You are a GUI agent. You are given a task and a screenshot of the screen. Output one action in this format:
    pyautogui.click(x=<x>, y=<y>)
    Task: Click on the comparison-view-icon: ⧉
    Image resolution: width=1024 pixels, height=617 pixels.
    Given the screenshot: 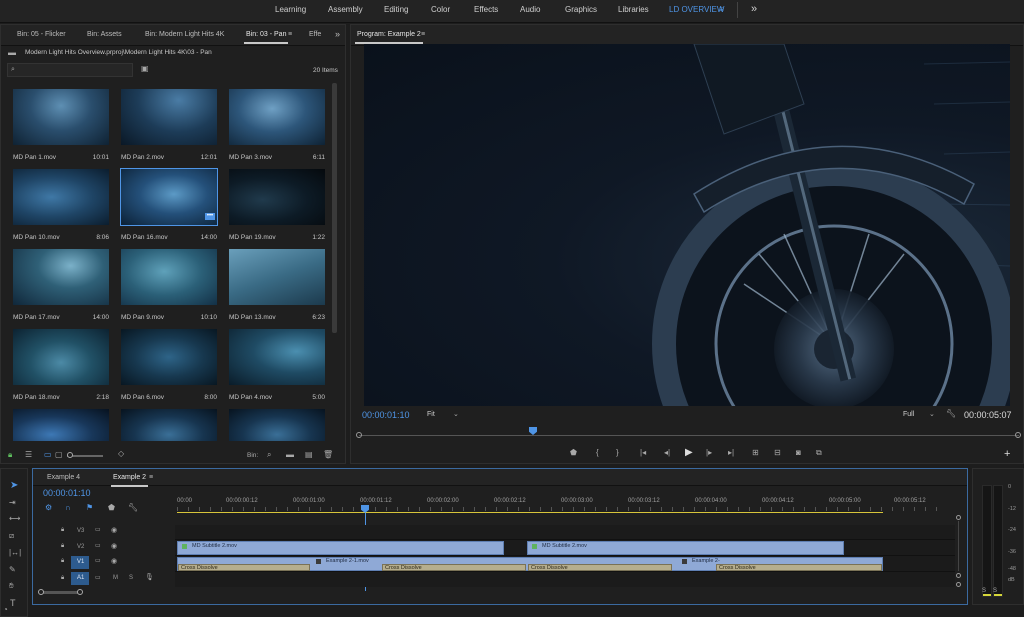 What is the action you would take?
    pyautogui.click(x=819, y=453)
    